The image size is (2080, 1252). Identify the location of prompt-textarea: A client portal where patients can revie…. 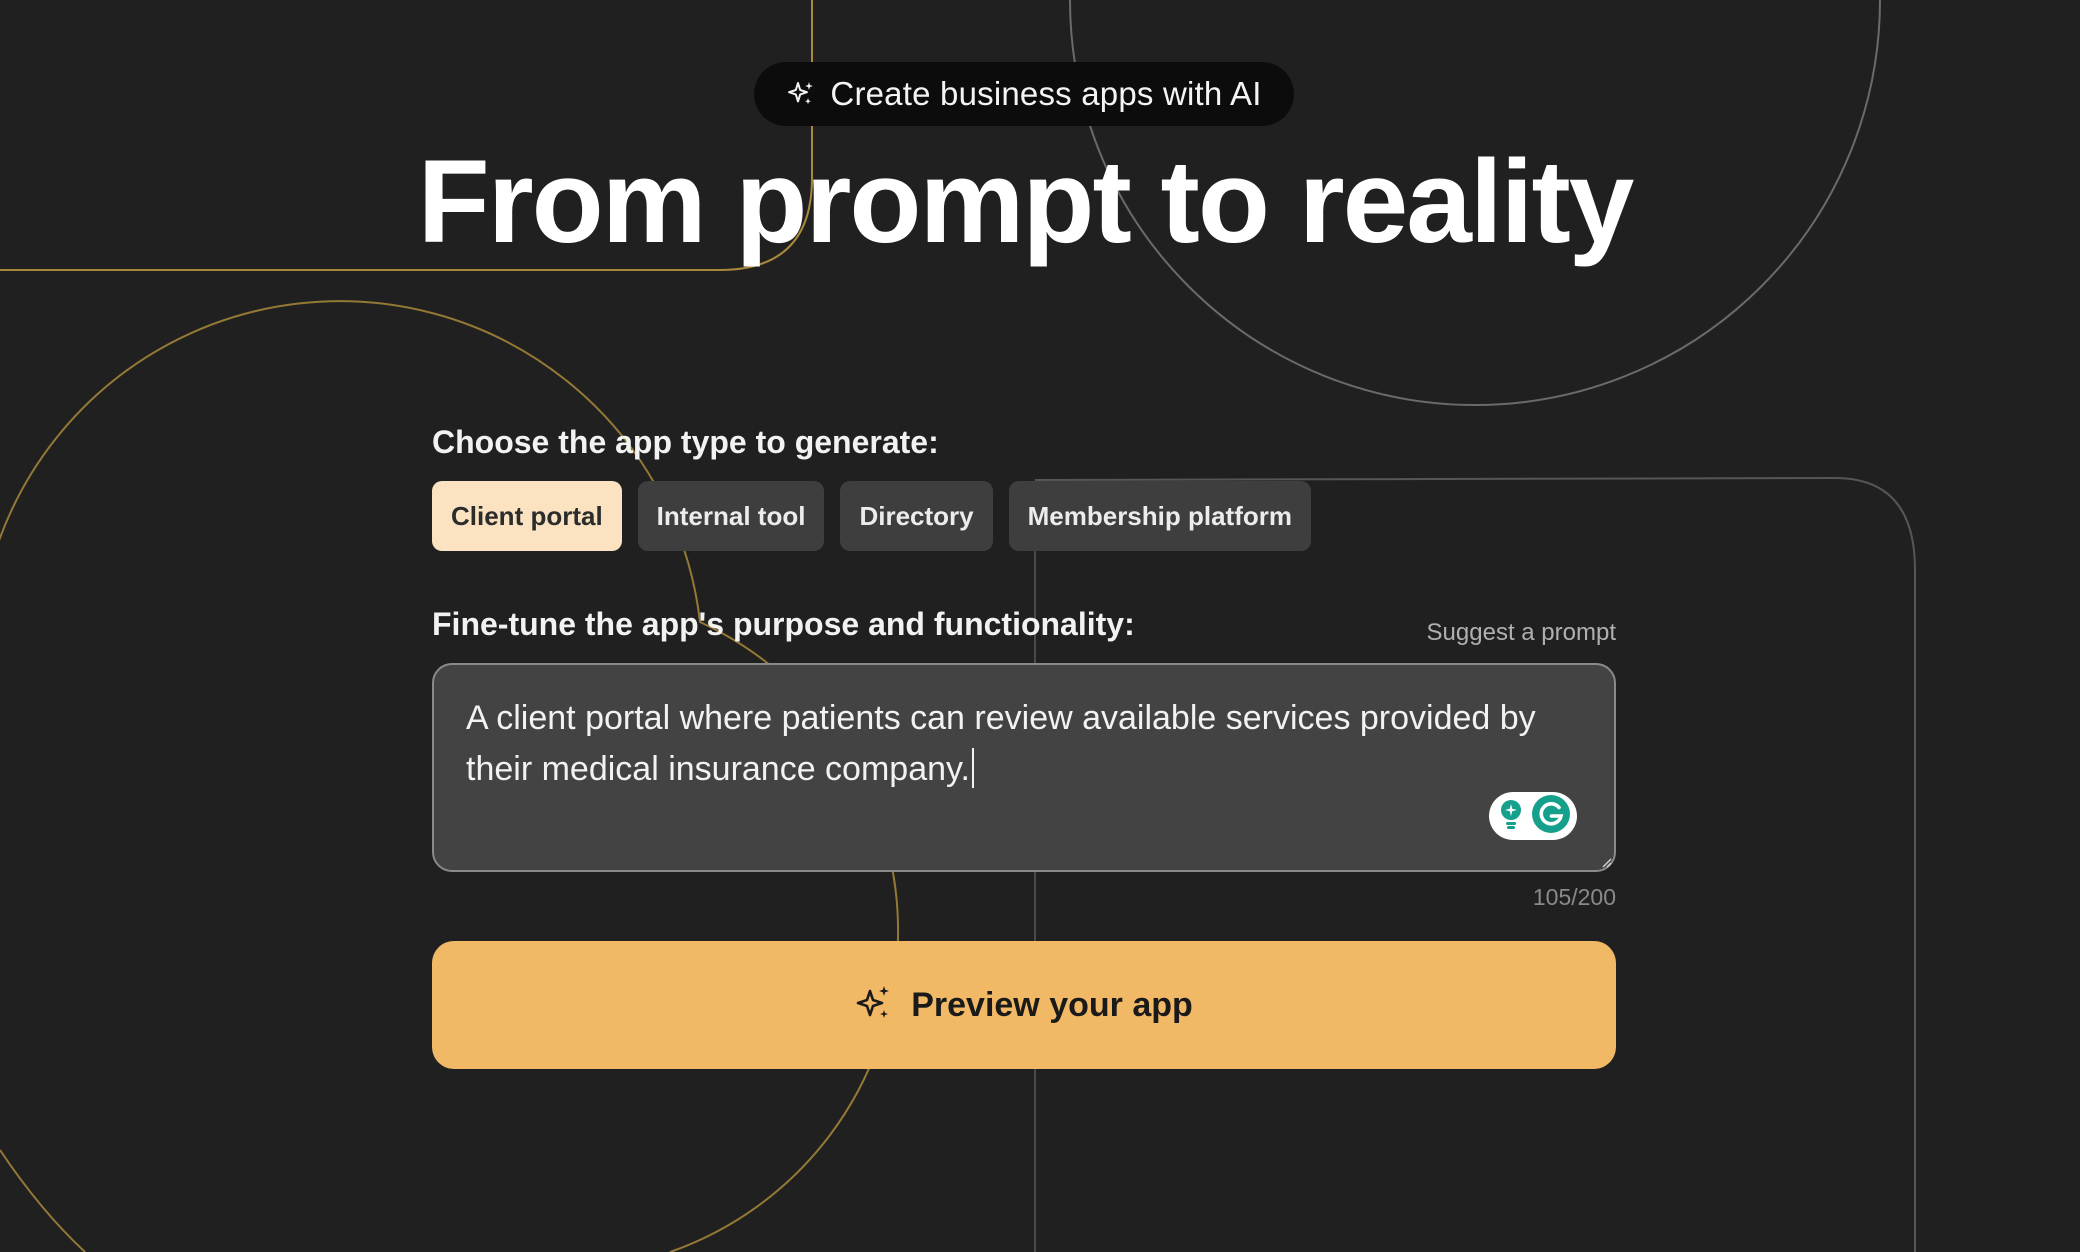
(1024, 767).